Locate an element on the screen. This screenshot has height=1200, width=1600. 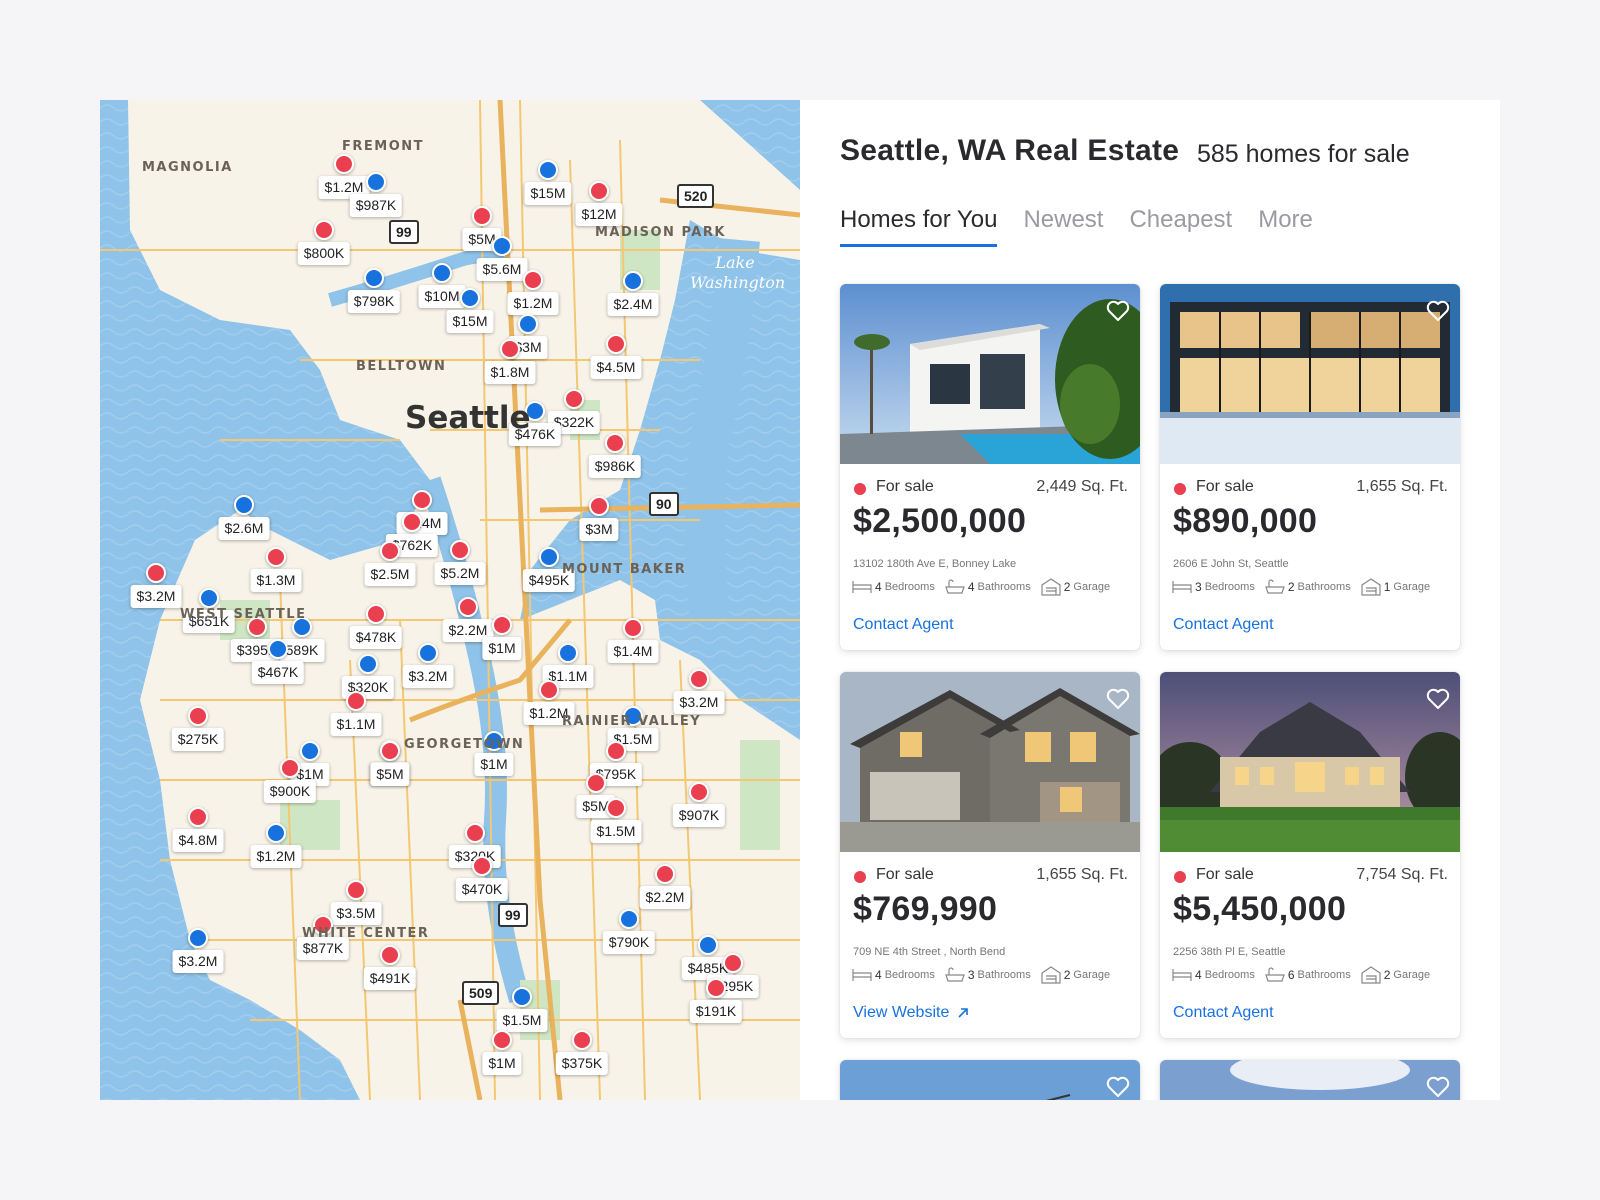
map-price-label: $275K is located at coordinates (198, 739).